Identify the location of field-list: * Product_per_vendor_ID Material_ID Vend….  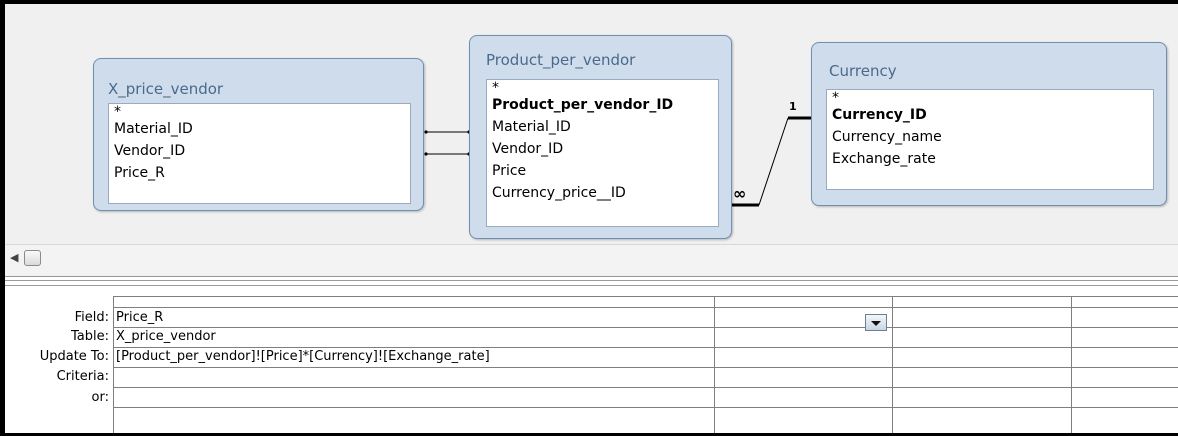
(602, 153).